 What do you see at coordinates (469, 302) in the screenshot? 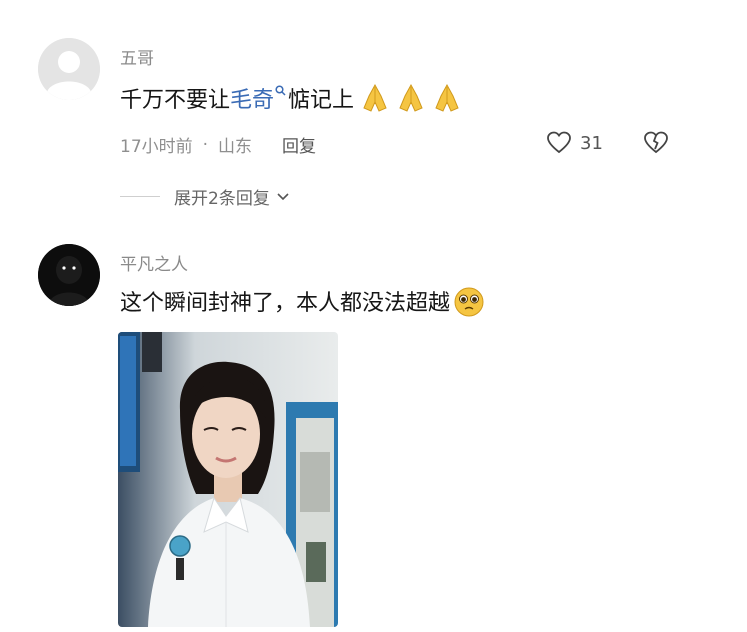
I see `pleading-face-icon` at bounding box center [469, 302].